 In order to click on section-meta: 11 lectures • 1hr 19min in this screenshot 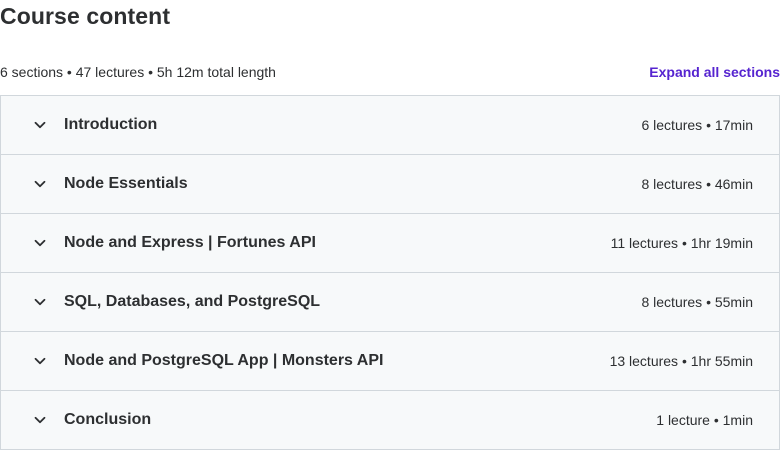, I will do `click(681, 243)`.